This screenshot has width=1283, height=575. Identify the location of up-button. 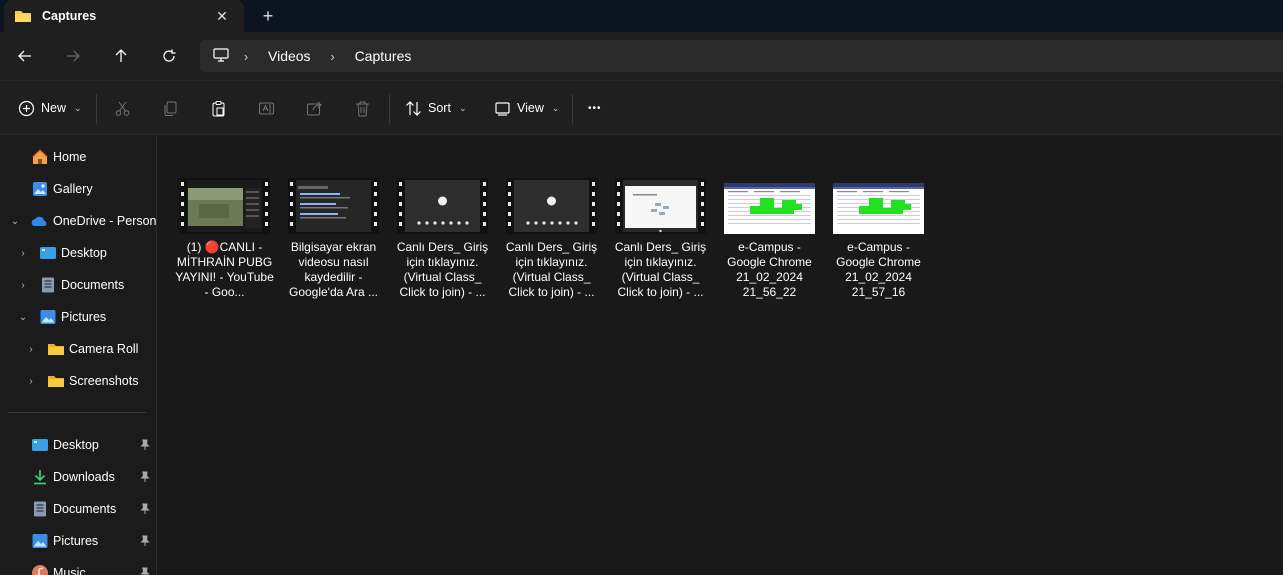
(121, 56).